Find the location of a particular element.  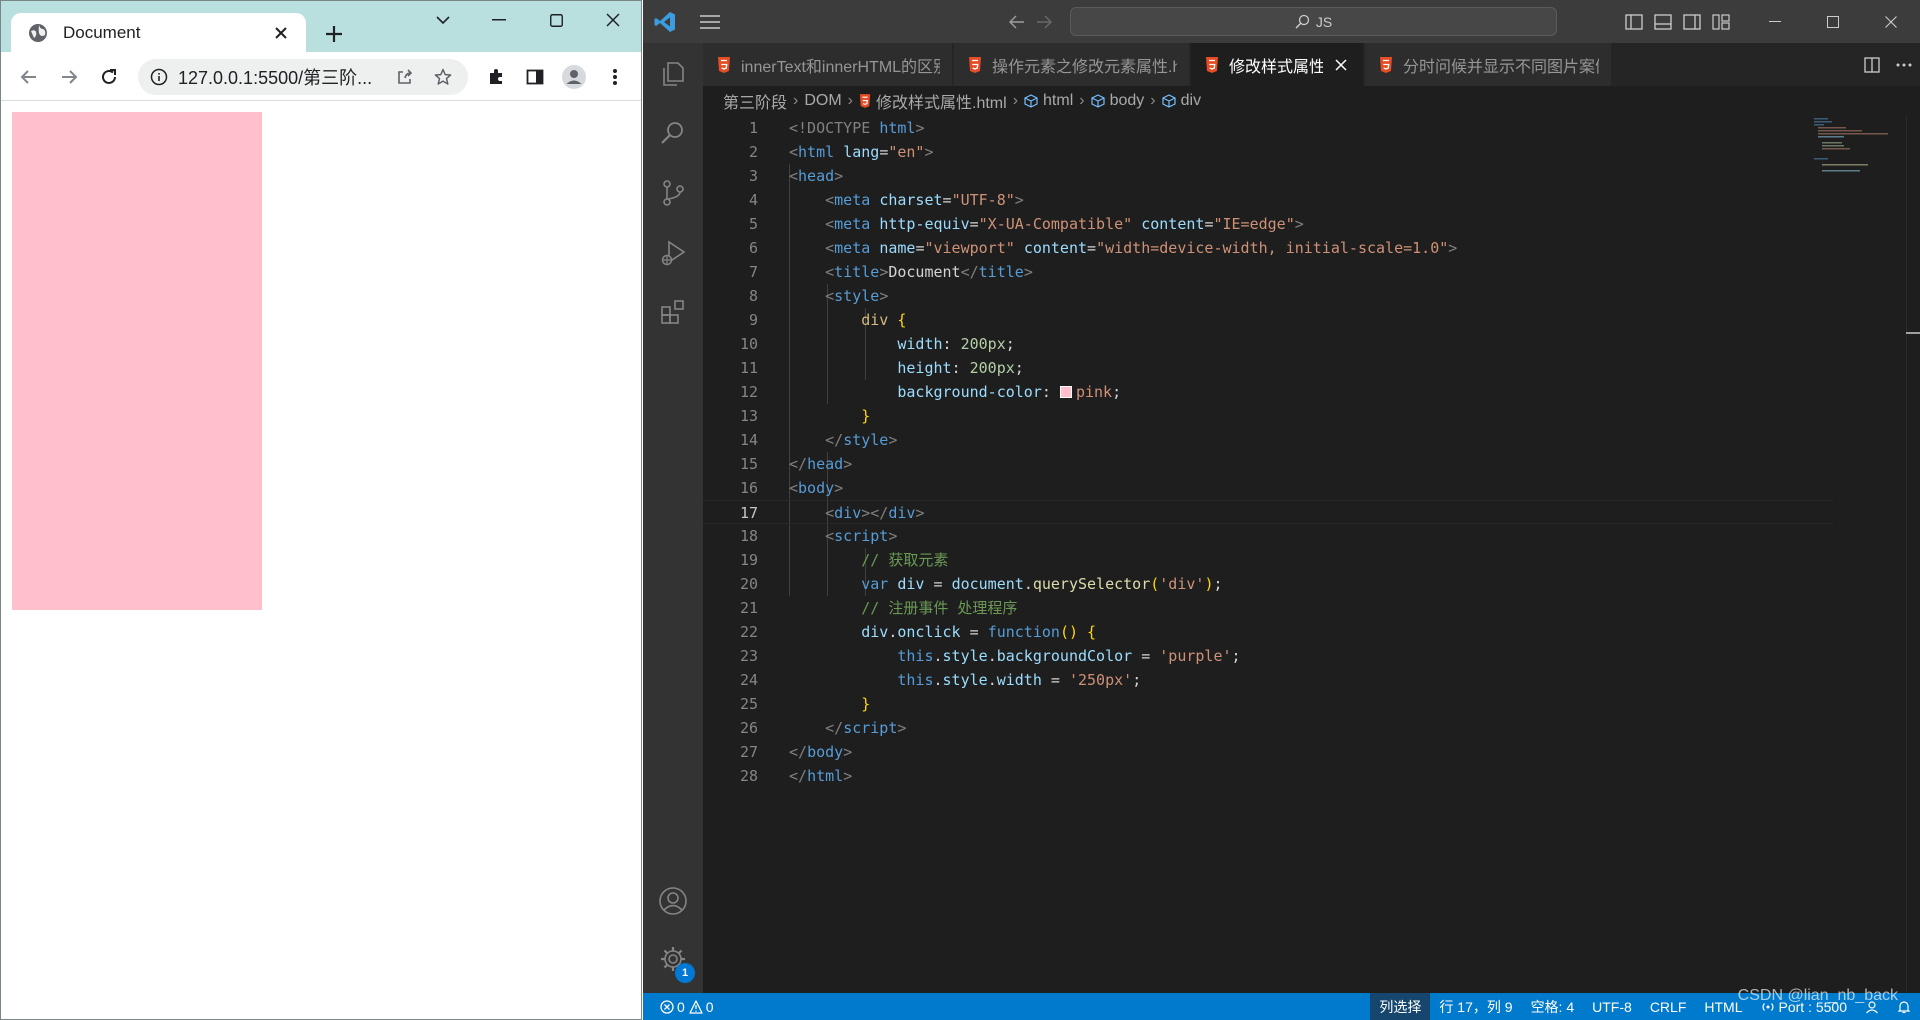

line-number: 2 is located at coordinates (753, 152).